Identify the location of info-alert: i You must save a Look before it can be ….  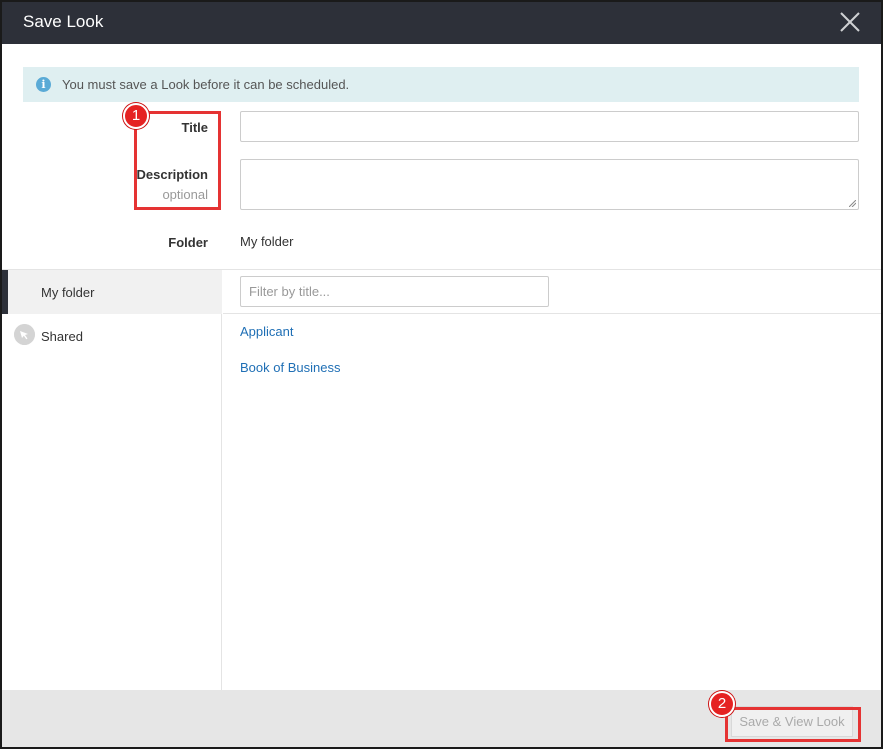
(441, 84).